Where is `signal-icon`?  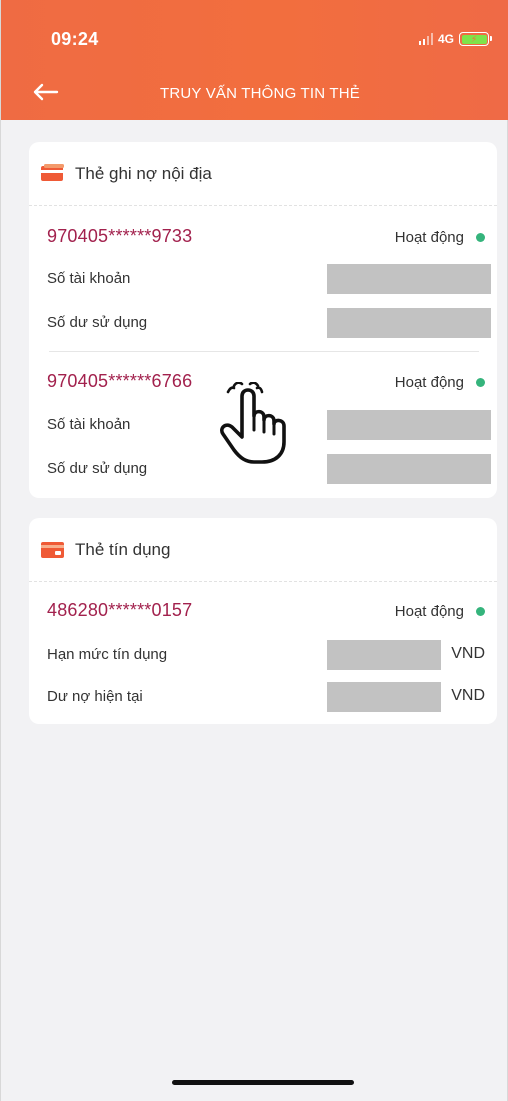 signal-icon is located at coordinates (425, 39).